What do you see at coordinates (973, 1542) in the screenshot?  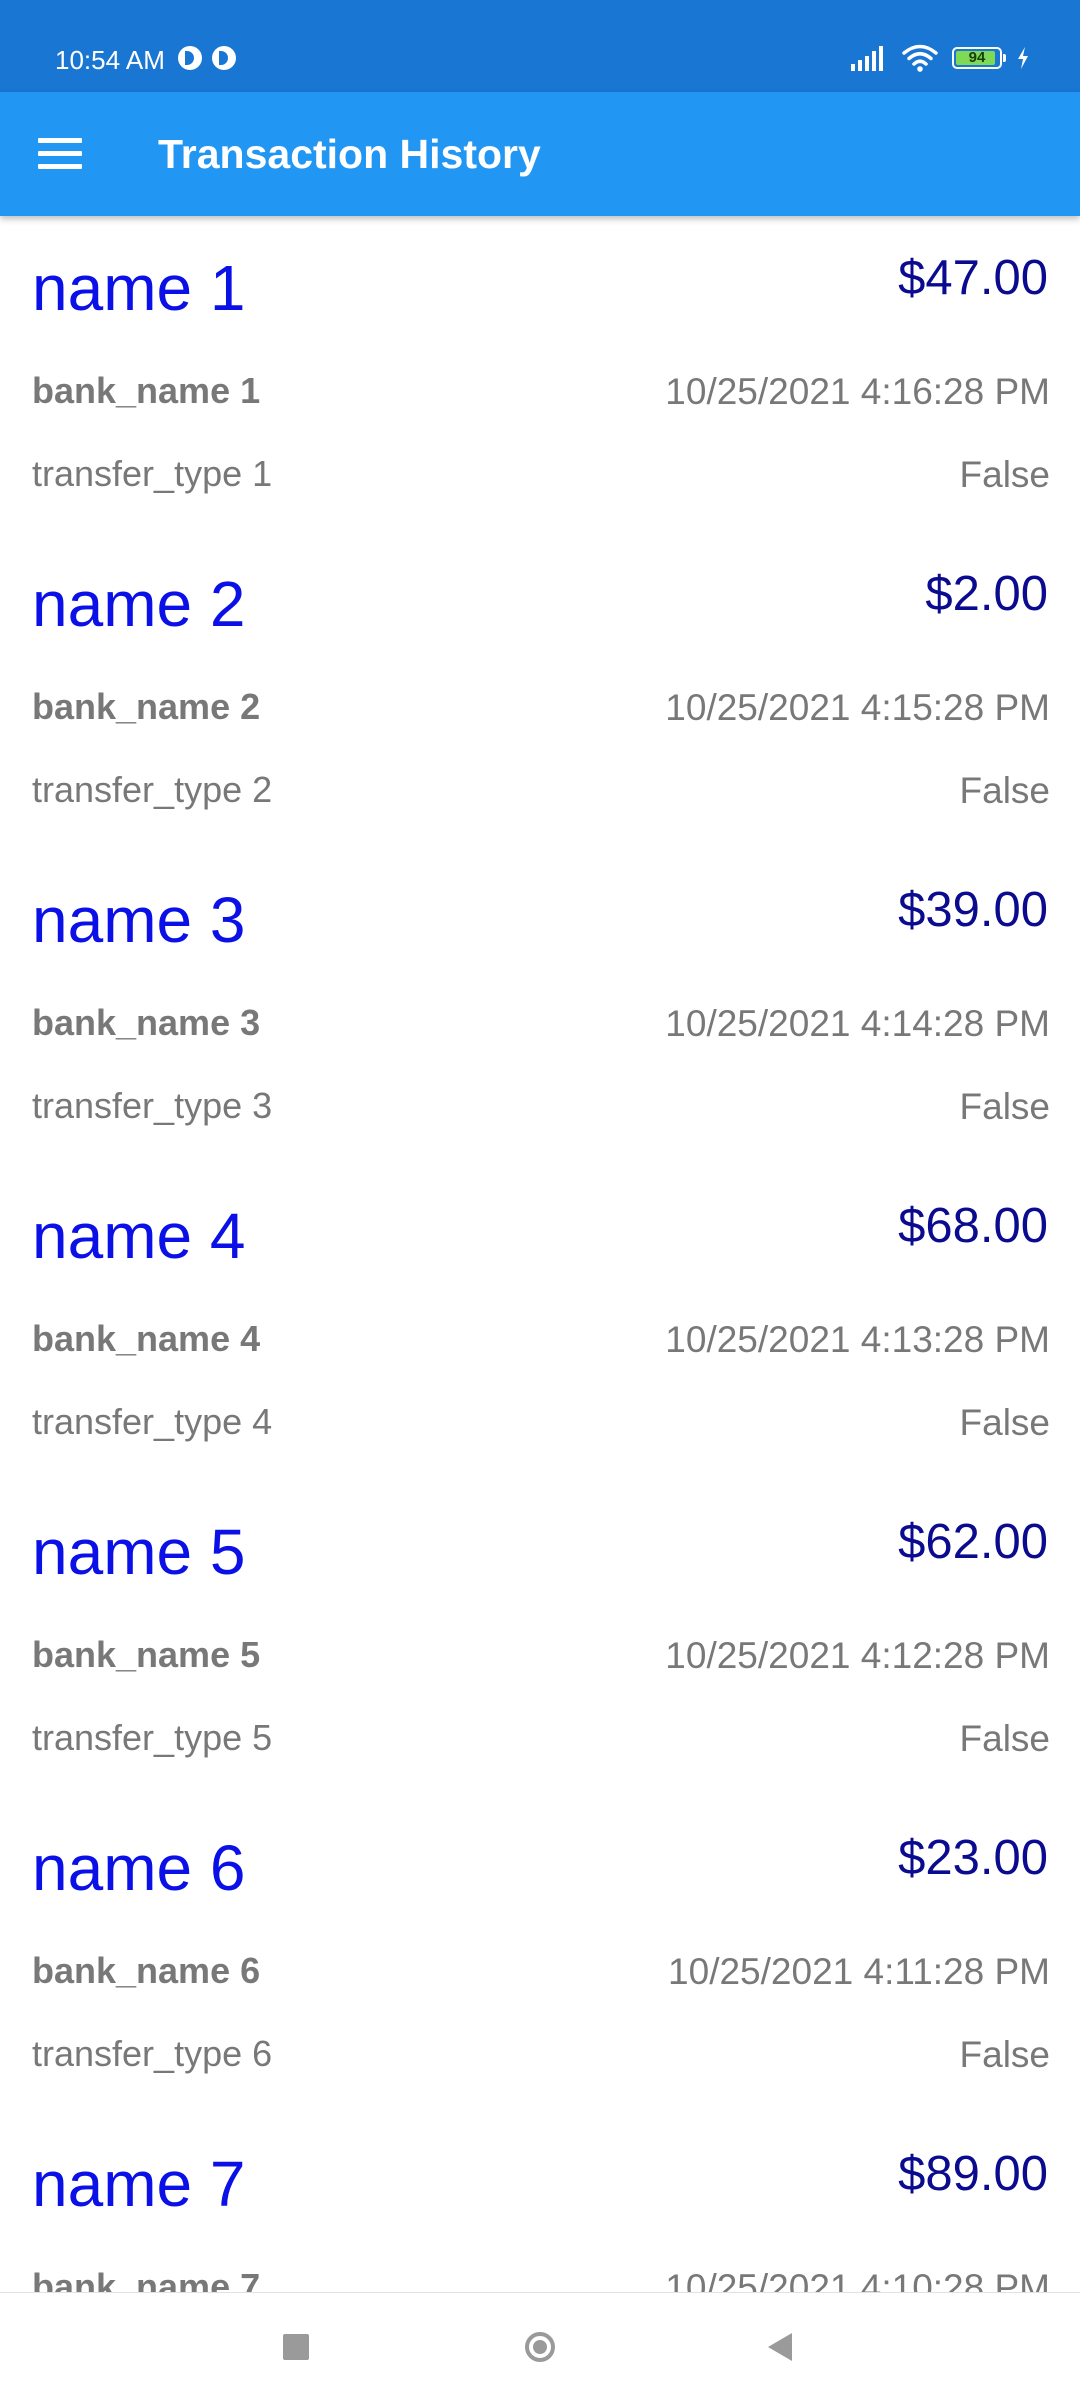 I see `transaction-amount: $62.00` at bounding box center [973, 1542].